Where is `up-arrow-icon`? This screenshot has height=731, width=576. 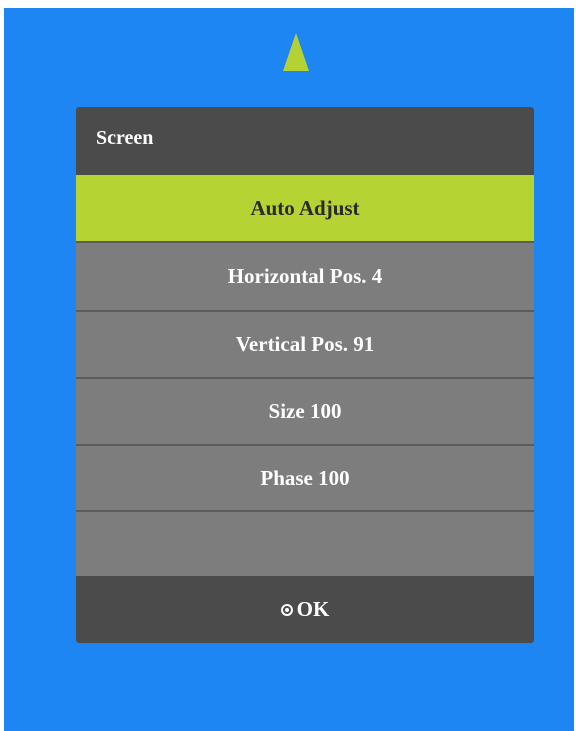 up-arrow-icon is located at coordinates (296, 52).